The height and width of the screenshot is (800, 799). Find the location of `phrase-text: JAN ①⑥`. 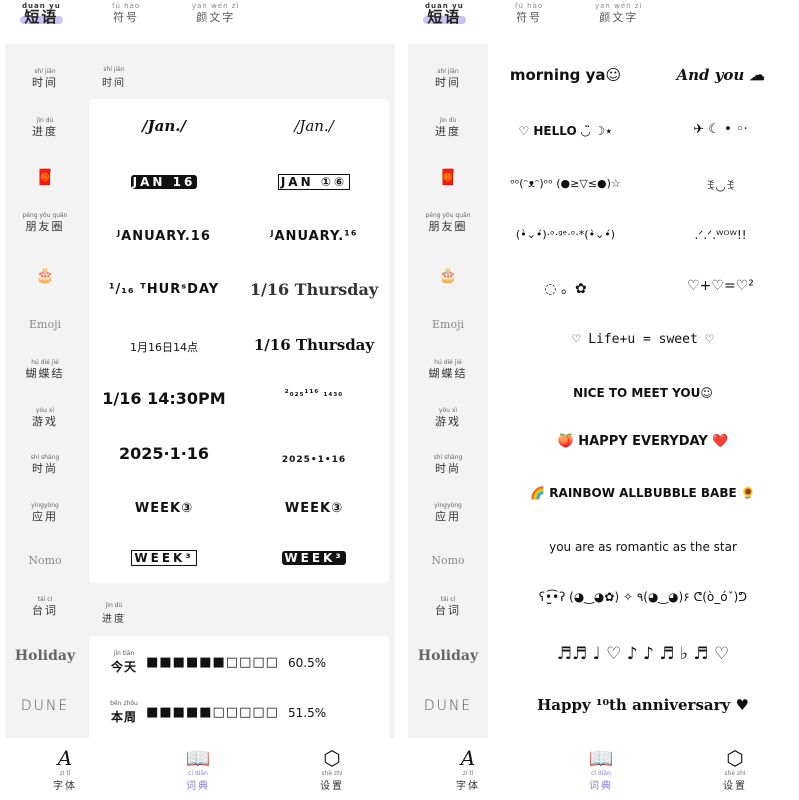

phrase-text: JAN ①⑥ is located at coordinates (314, 182).